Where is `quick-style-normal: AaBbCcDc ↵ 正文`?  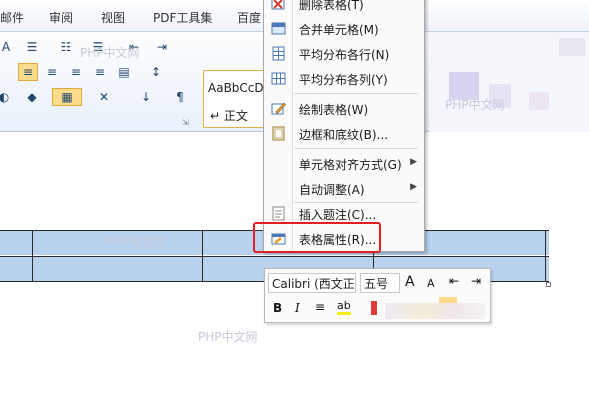 quick-style-normal: AaBbCcDc ↵ 正文 is located at coordinates (236, 99).